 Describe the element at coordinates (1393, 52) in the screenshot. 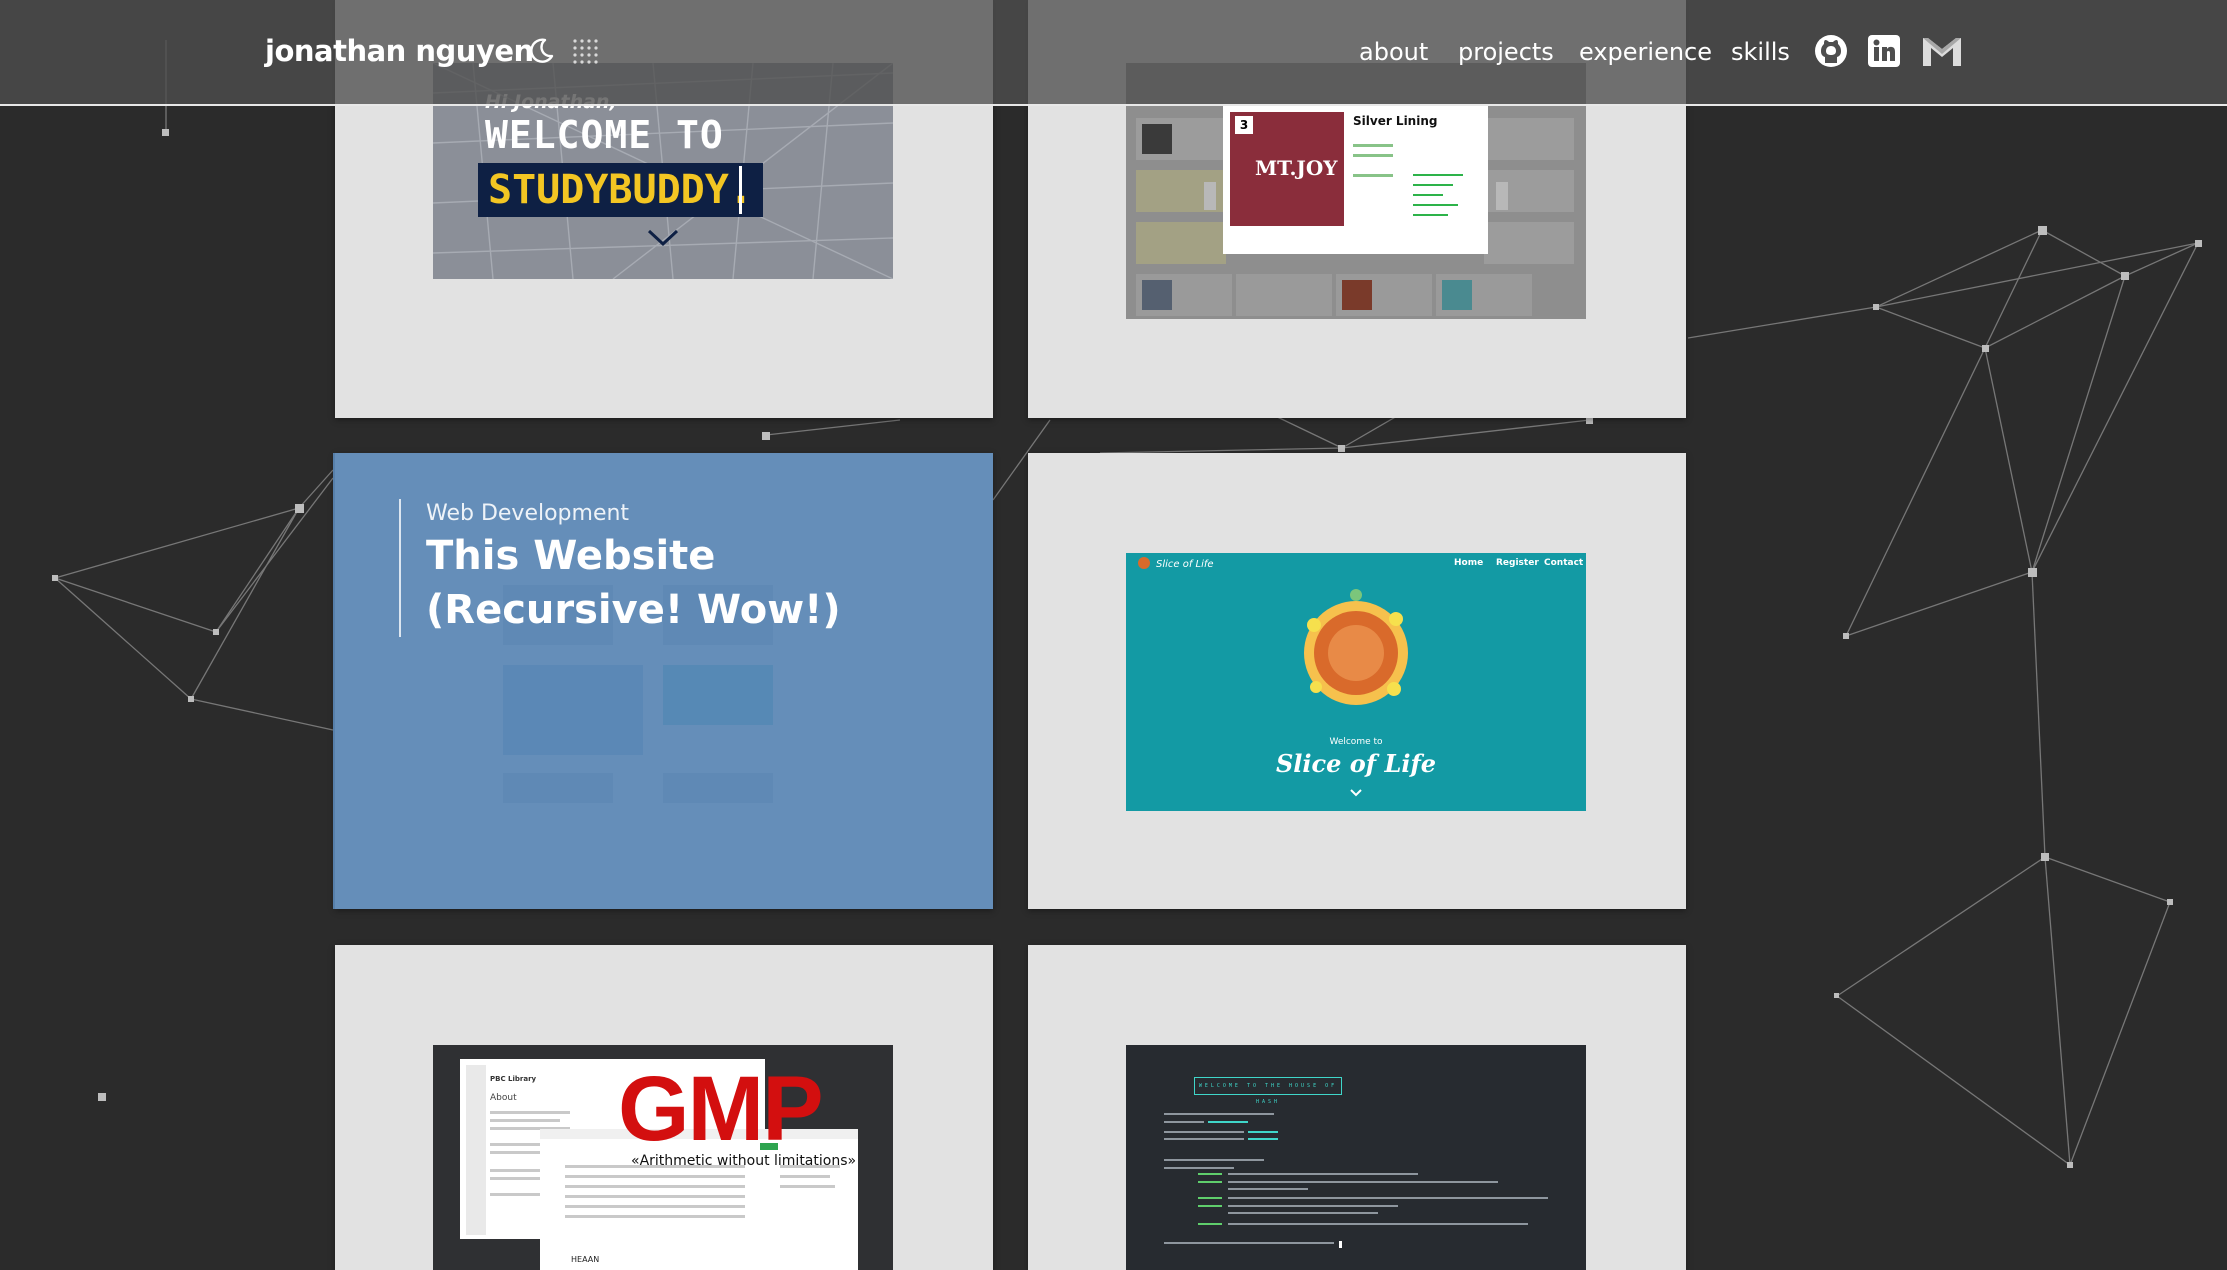

I see `nav-about: about` at that location.